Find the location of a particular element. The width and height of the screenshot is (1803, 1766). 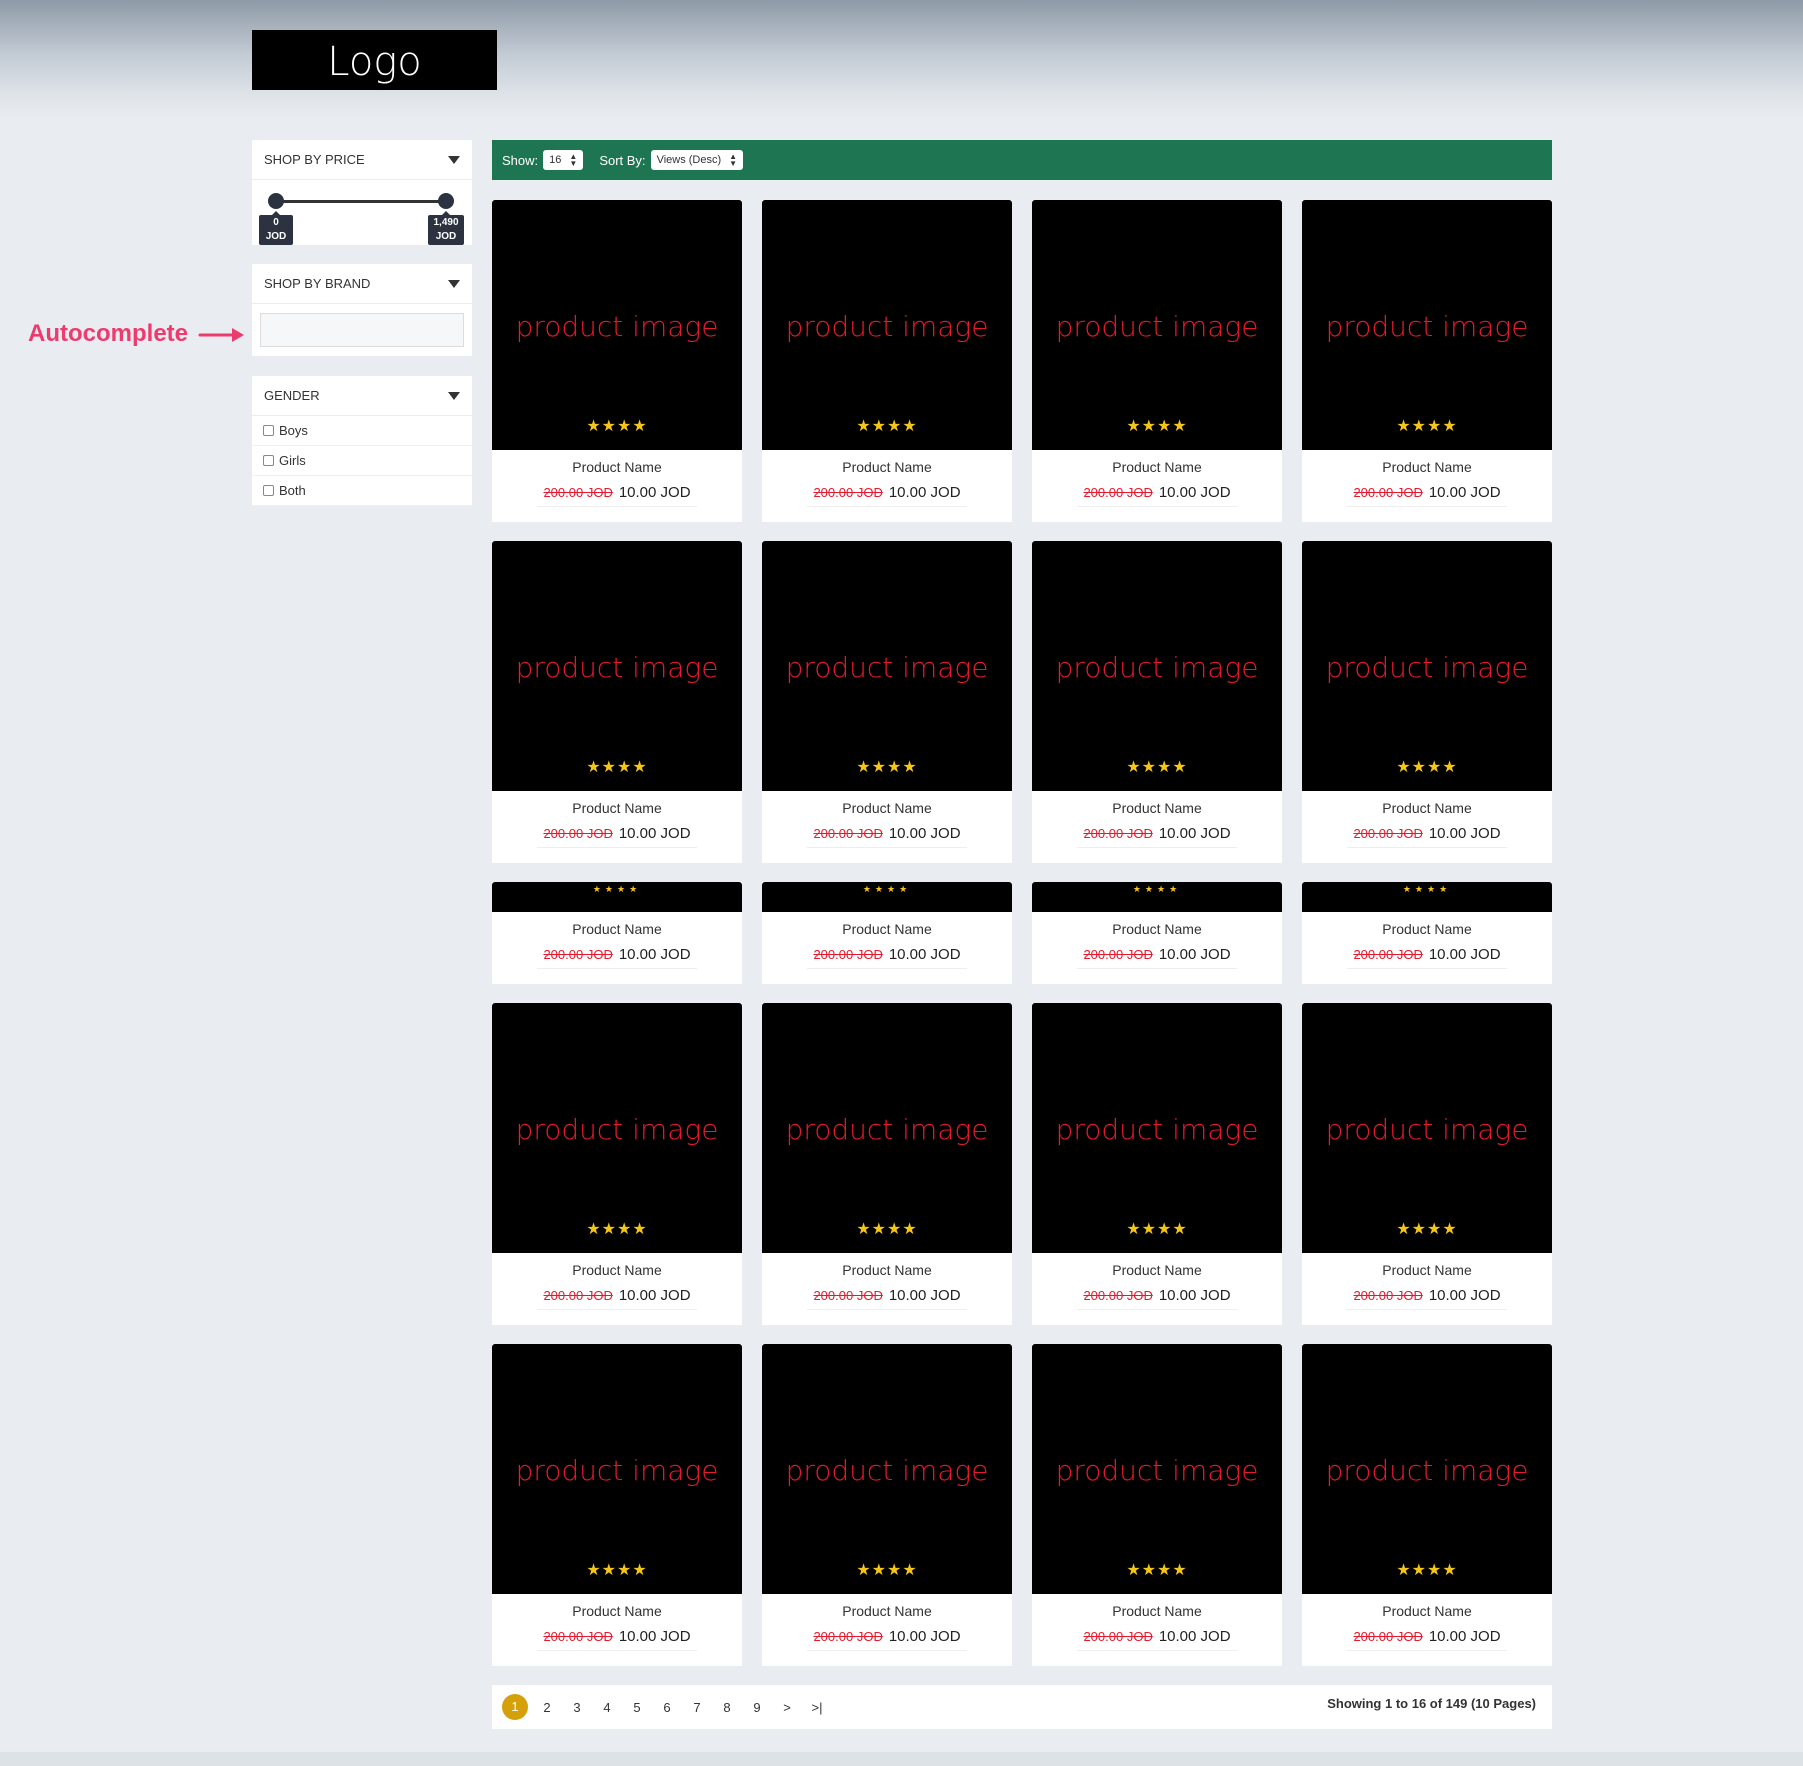

page-link-7: 7 is located at coordinates (697, 1707).